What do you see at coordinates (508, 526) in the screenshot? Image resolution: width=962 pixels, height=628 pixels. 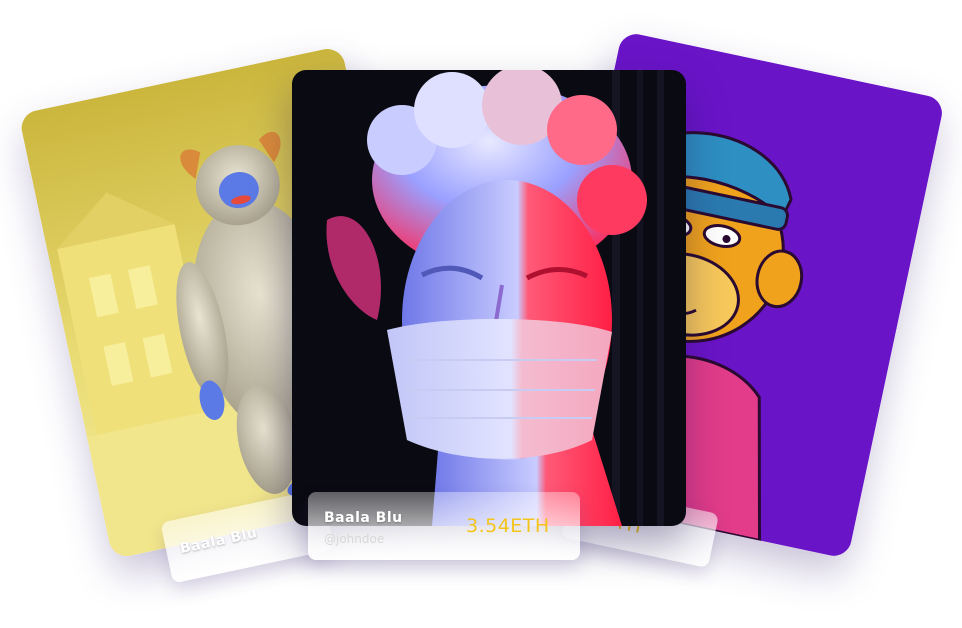 I see `nft-price: 3.54ETH` at bounding box center [508, 526].